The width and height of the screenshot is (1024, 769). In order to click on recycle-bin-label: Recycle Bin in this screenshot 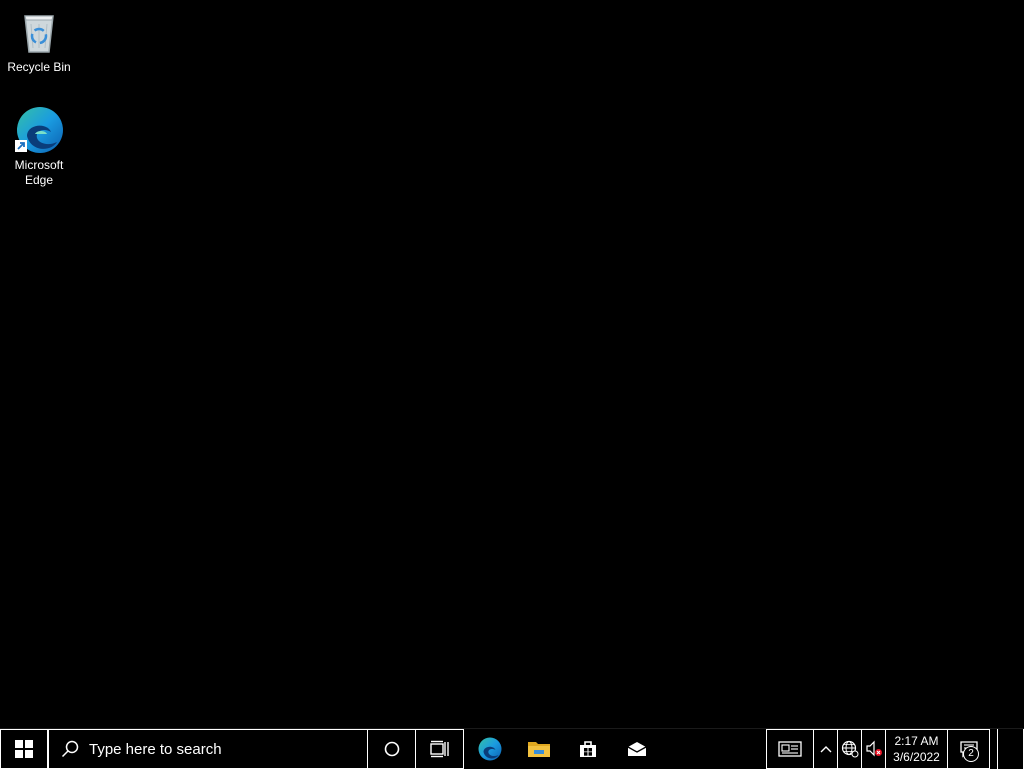, I will do `click(39, 67)`.